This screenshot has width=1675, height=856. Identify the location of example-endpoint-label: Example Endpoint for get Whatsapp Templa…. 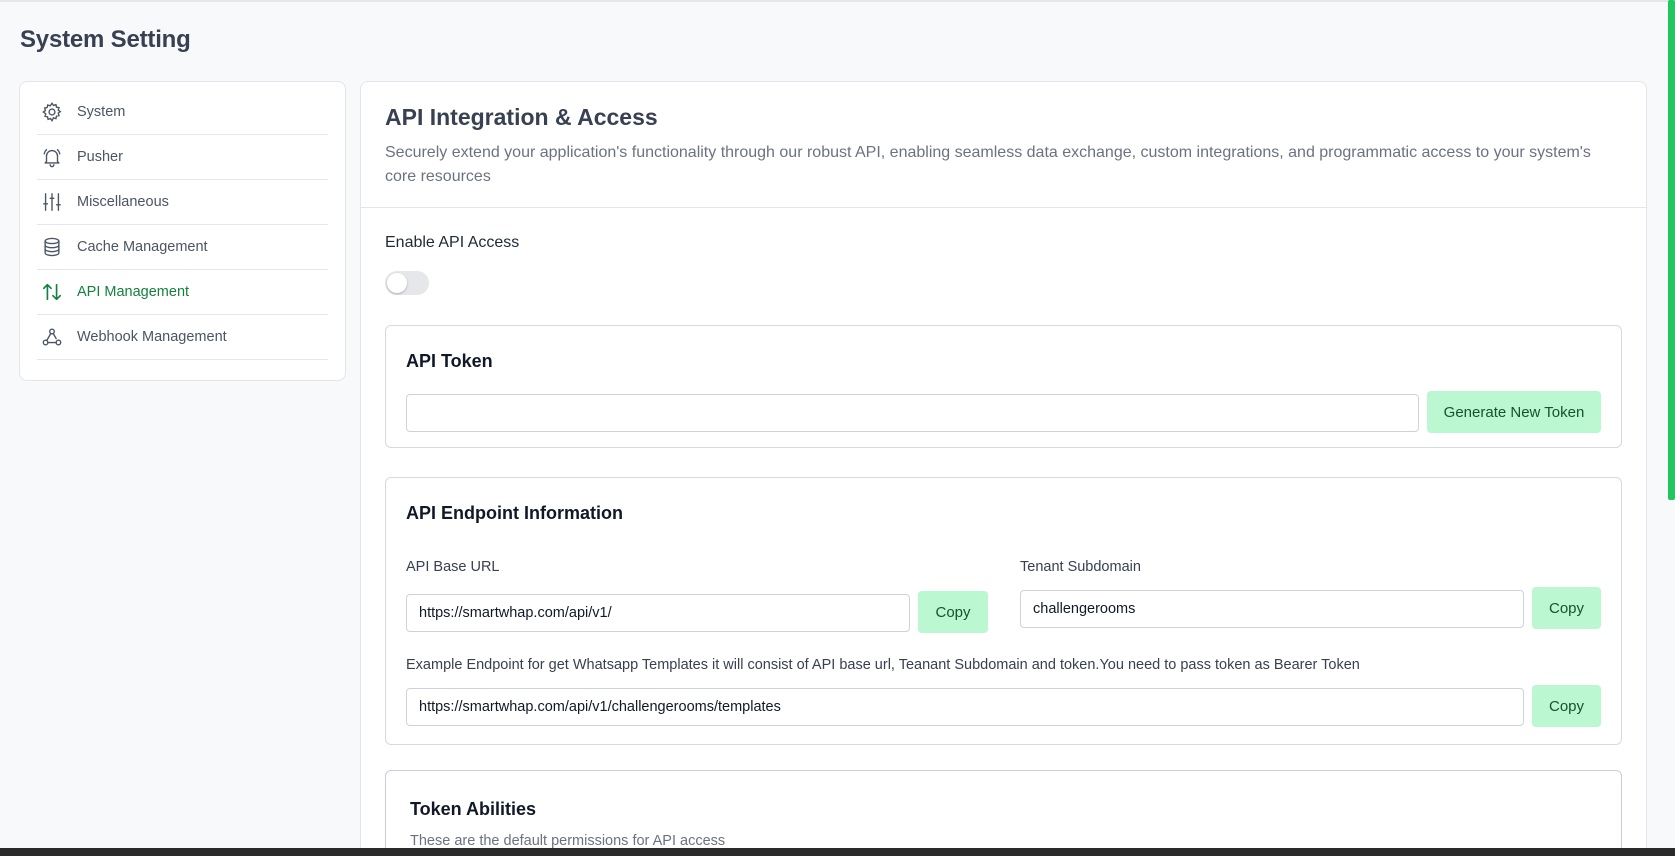
(883, 665).